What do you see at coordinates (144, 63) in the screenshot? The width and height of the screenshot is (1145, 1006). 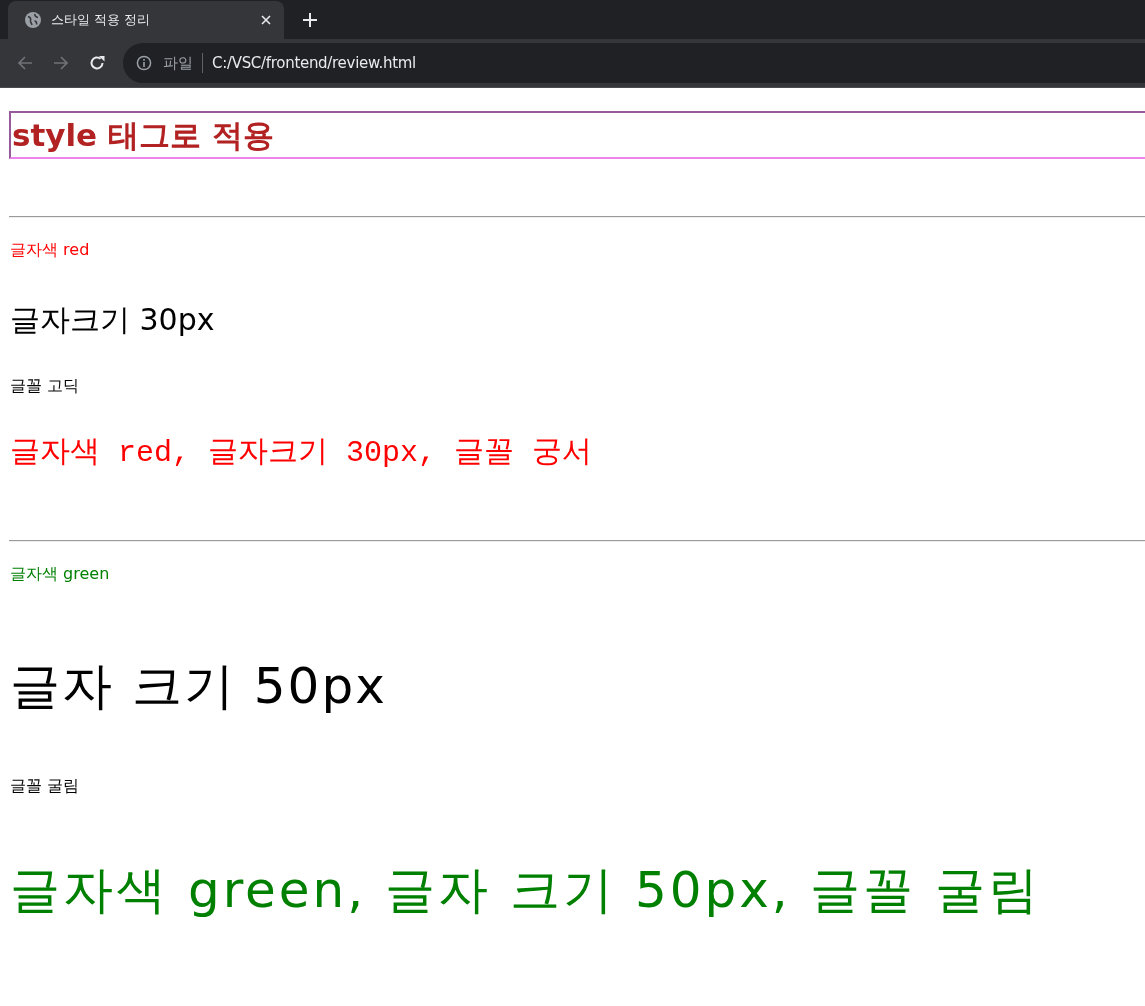 I see `info-icon` at bounding box center [144, 63].